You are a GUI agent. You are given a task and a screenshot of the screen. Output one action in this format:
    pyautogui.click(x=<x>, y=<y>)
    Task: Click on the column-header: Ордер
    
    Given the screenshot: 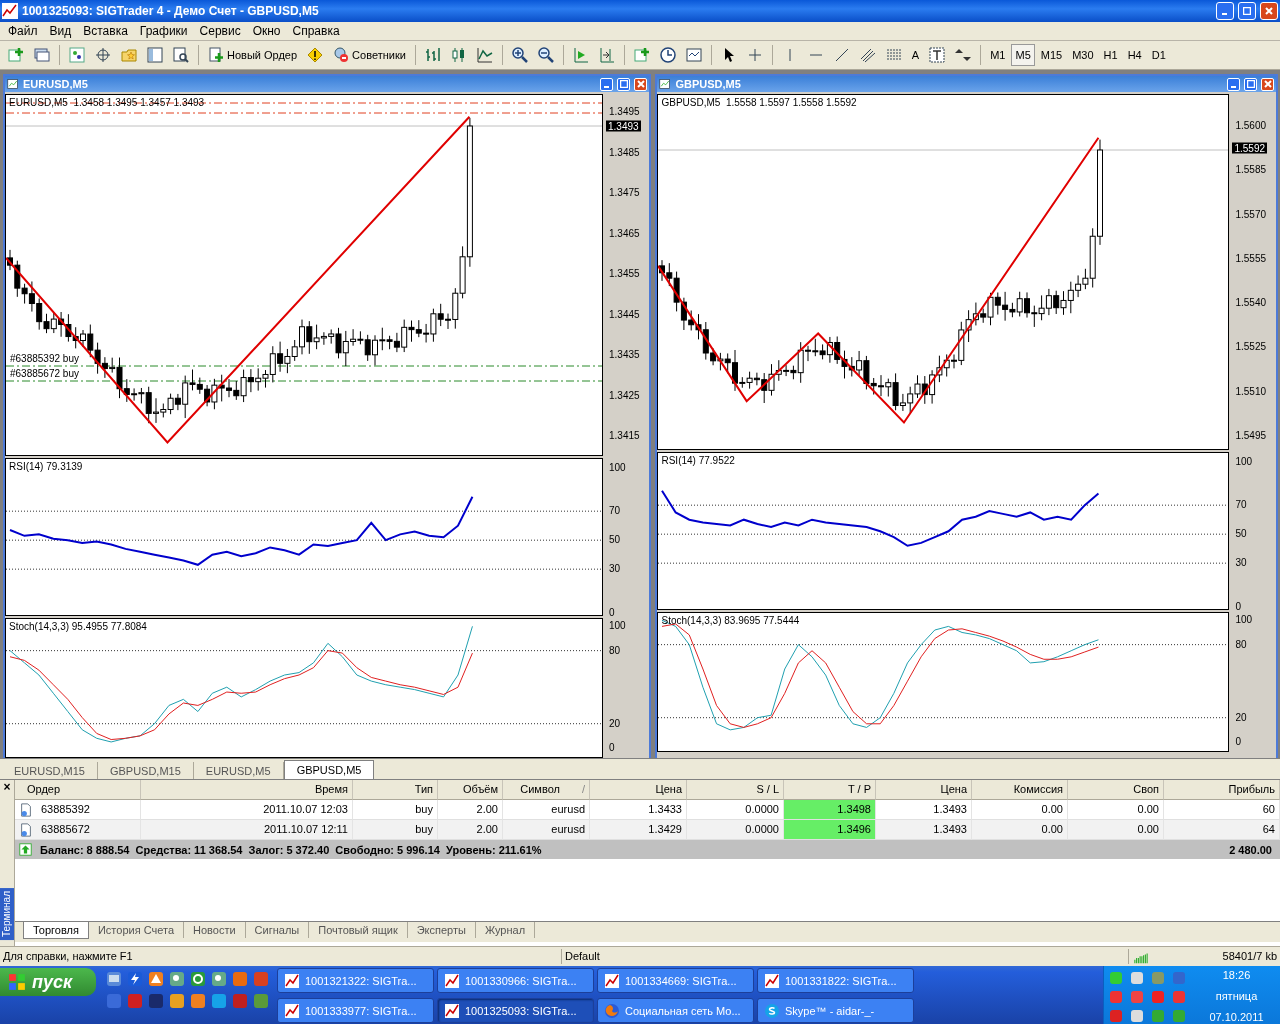 What is the action you would take?
    pyautogui.click(x=78, y=790)
    